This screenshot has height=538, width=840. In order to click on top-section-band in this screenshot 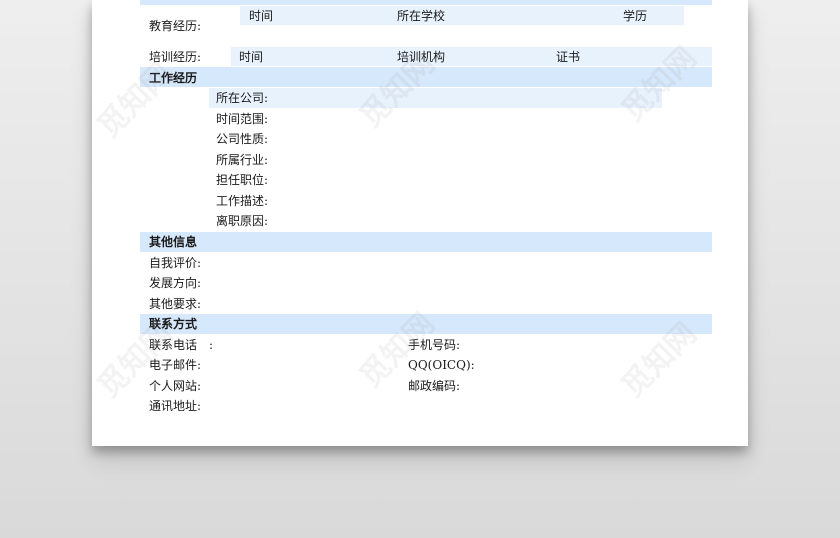, I will do `click(426, 2)`.